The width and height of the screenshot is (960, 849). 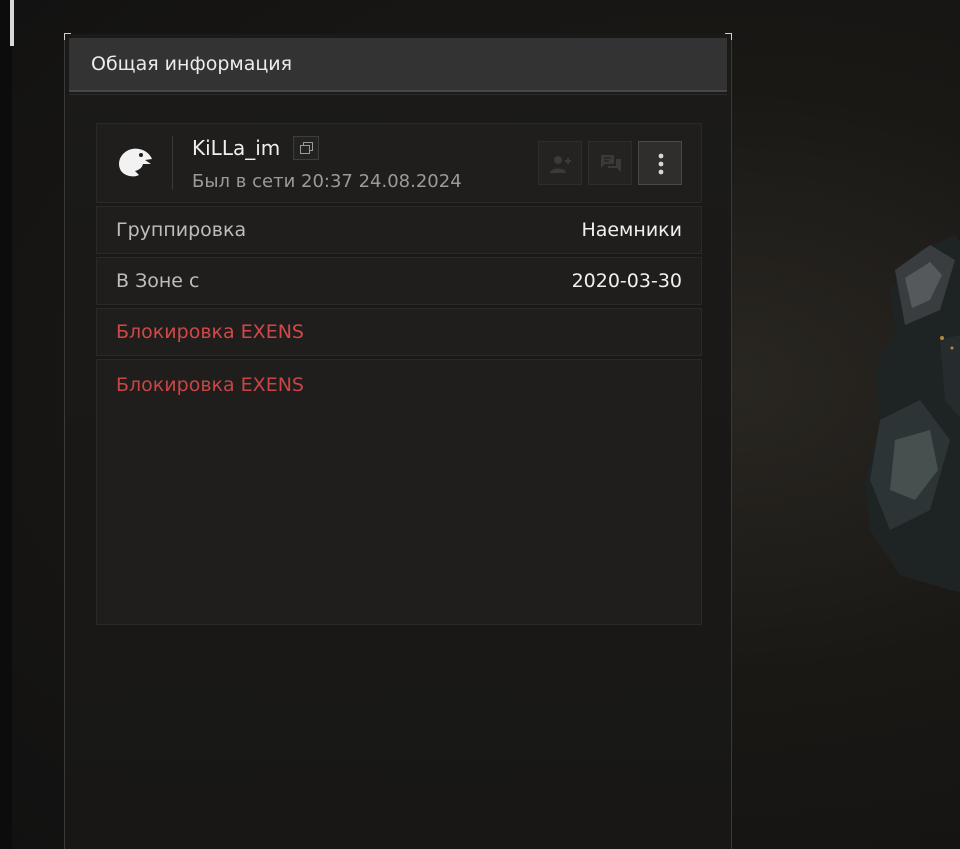 I want to click on ban-text: Блокировка EXENS, so click(x=210, y=385).